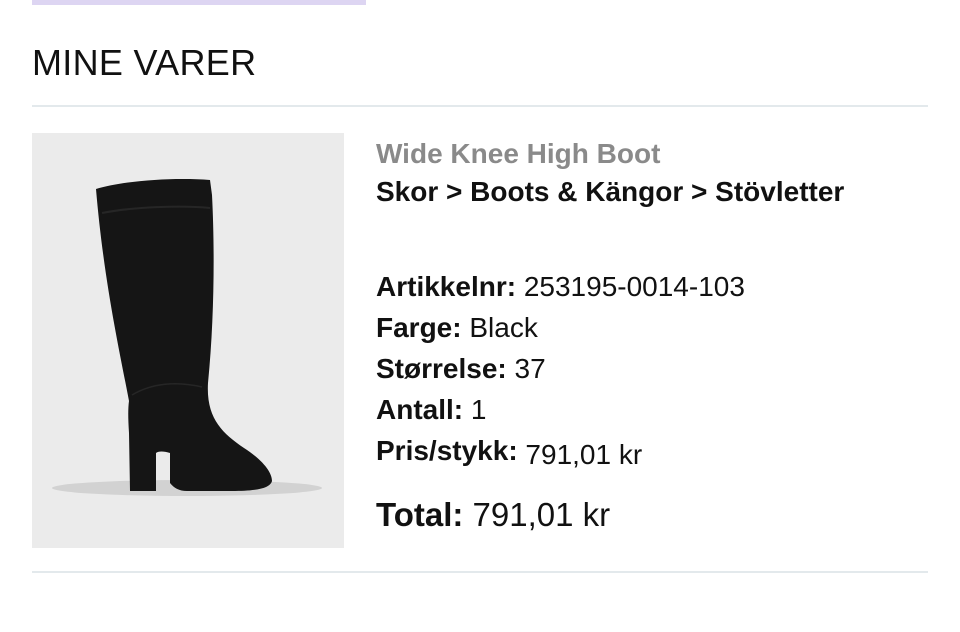 The width and height of the screenshot is (960, 632). What do you see at coordinates (144, 62) in the screenshot?
I see `section-title: MINE VARER` at bounding box center [144, 62].